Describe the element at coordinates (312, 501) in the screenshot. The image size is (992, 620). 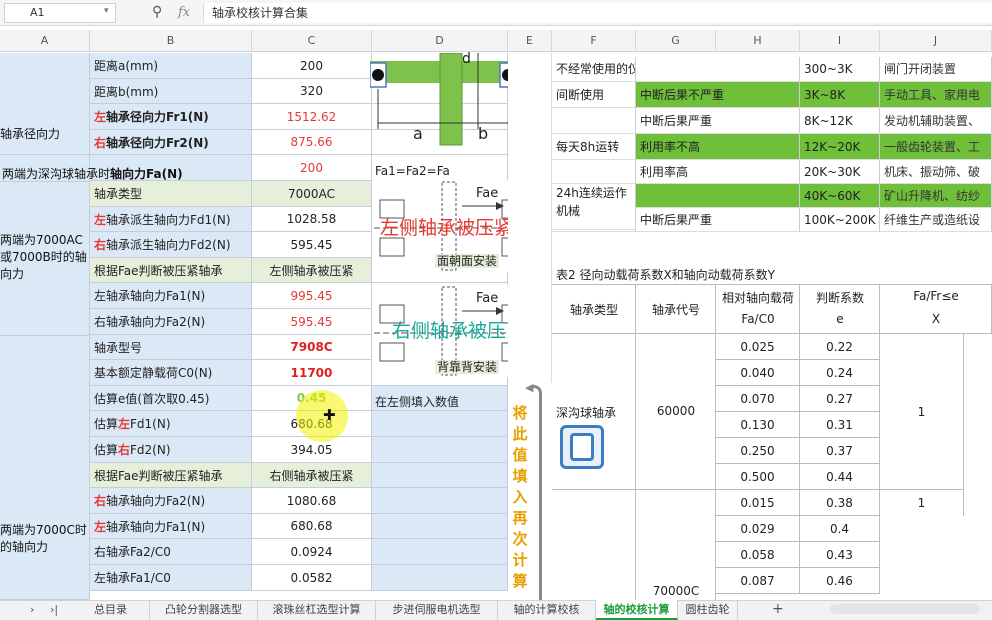
I see `value-cell: 1080.68` at that location.